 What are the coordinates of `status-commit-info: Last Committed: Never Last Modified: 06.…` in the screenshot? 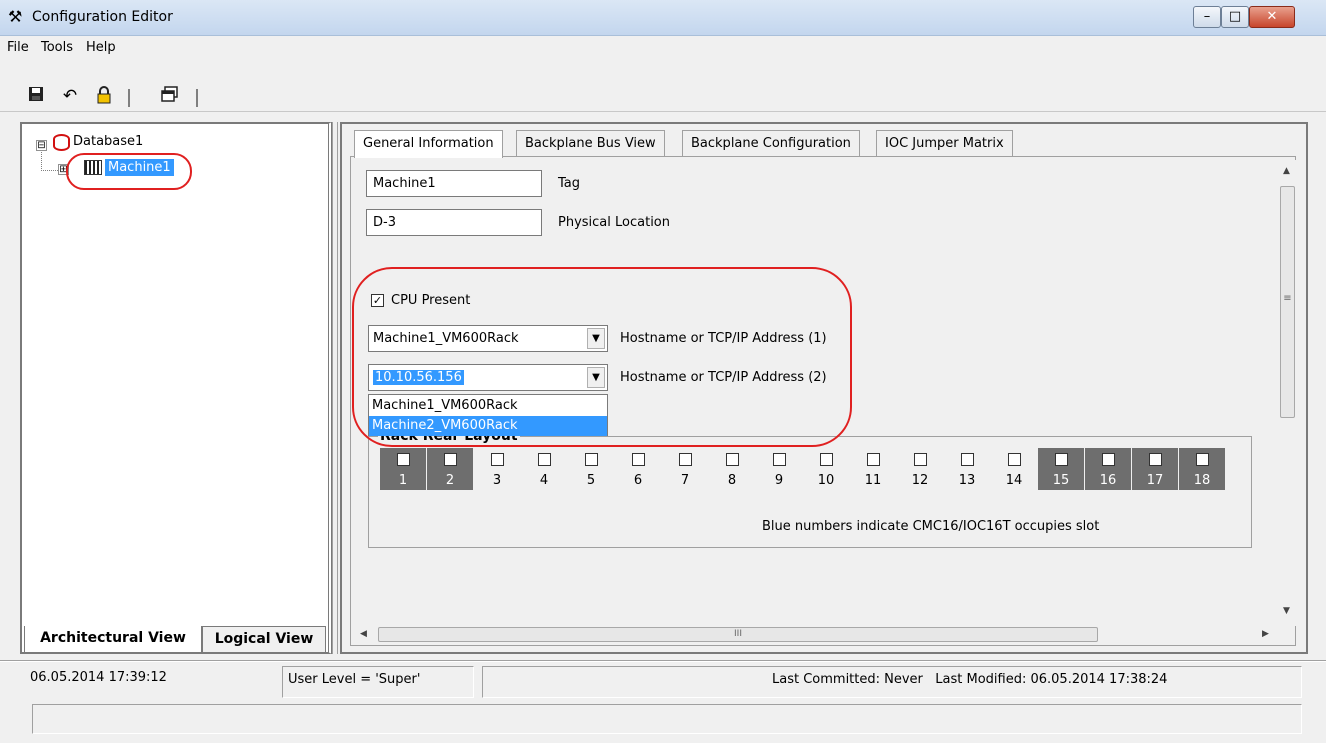 It's located at (970, 679).